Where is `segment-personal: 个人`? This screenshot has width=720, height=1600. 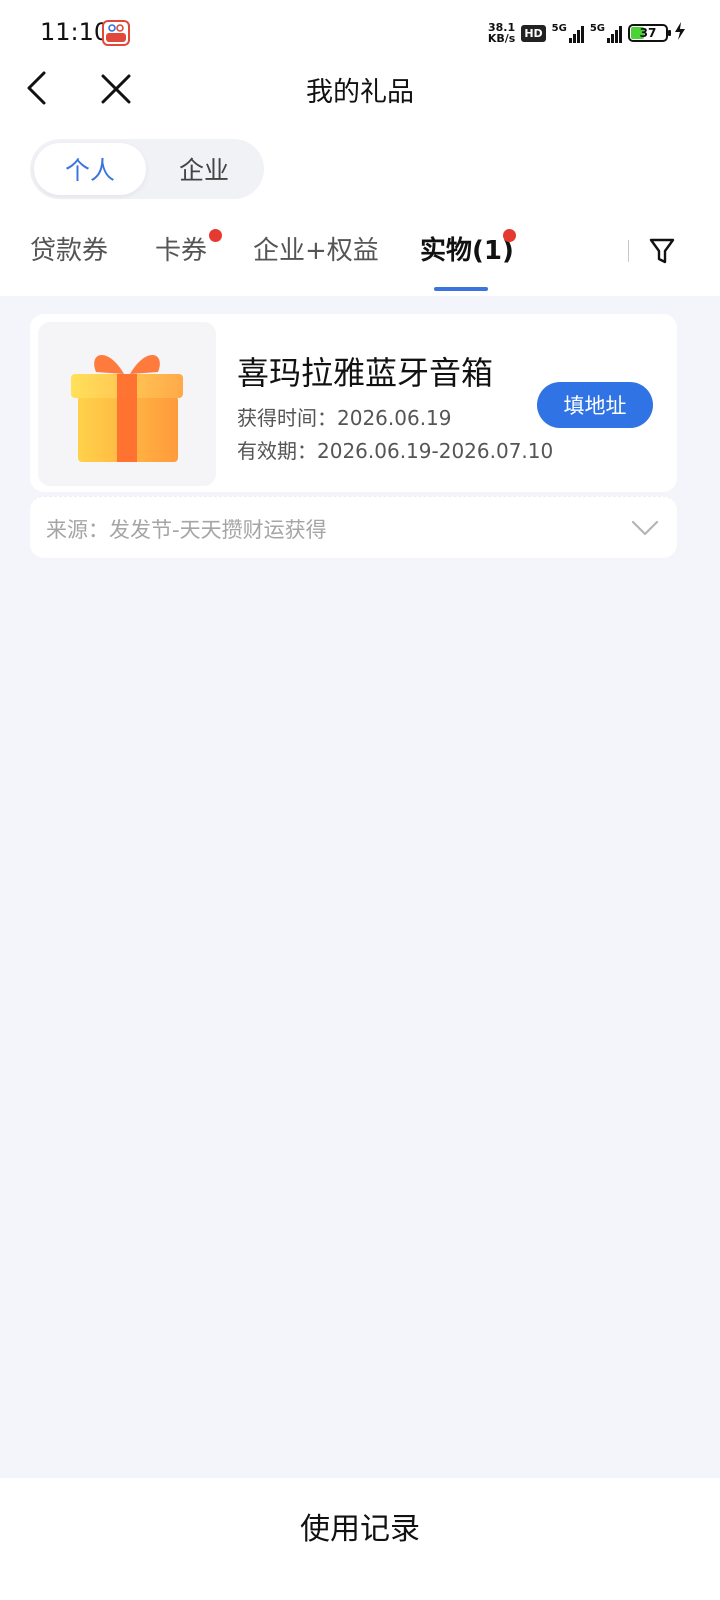
segment-personal: 个人 is located at coordinates (90, 169).